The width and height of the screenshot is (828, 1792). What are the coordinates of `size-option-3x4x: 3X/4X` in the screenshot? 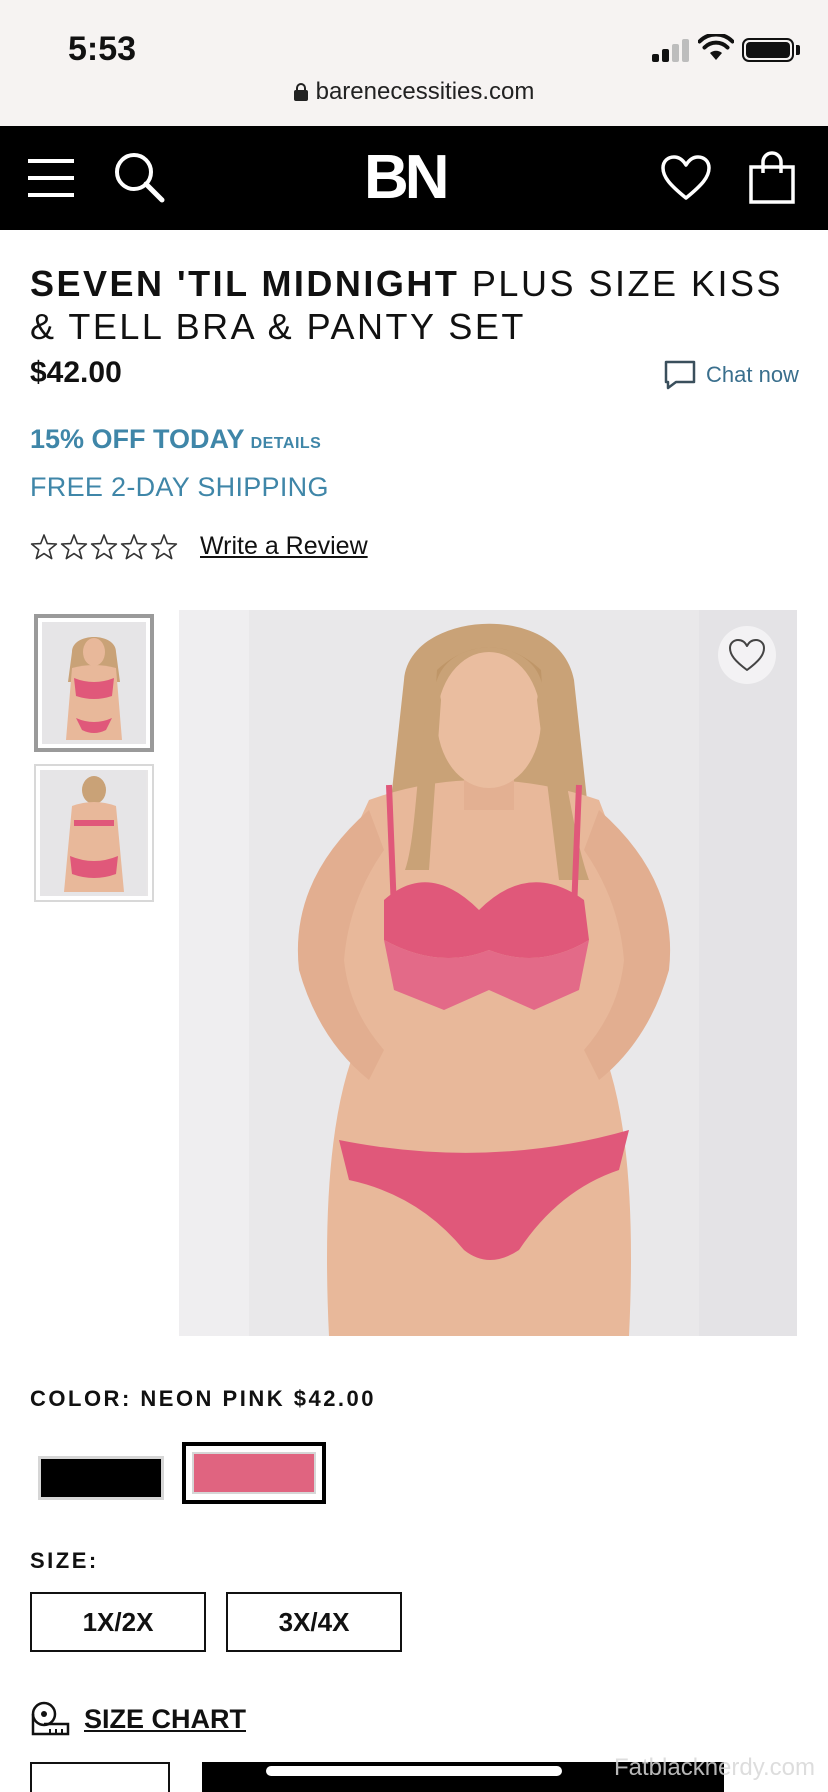 It's located at (314, 1622).